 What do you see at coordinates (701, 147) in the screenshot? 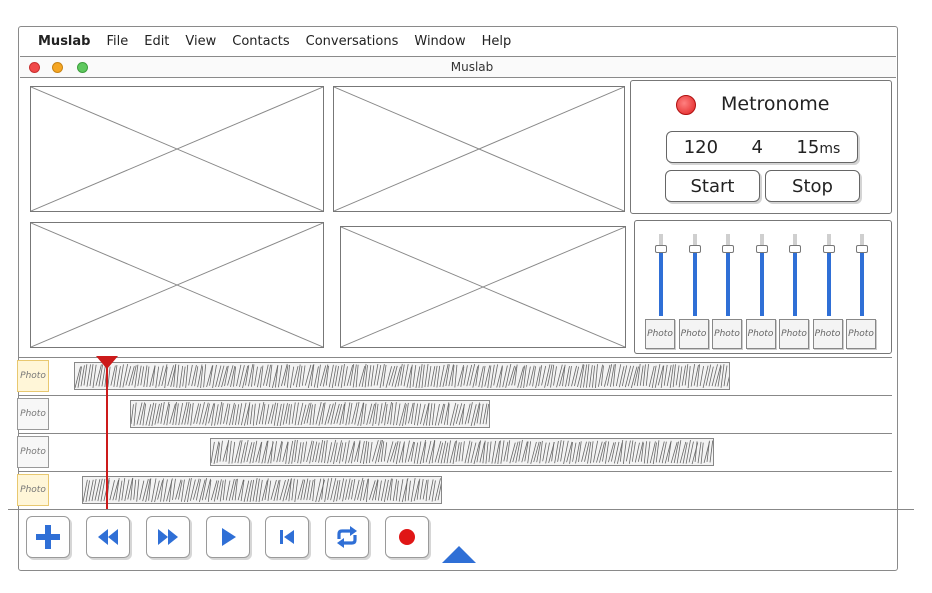
I see `tempo-value: 120` at bounding box center [701, 147].